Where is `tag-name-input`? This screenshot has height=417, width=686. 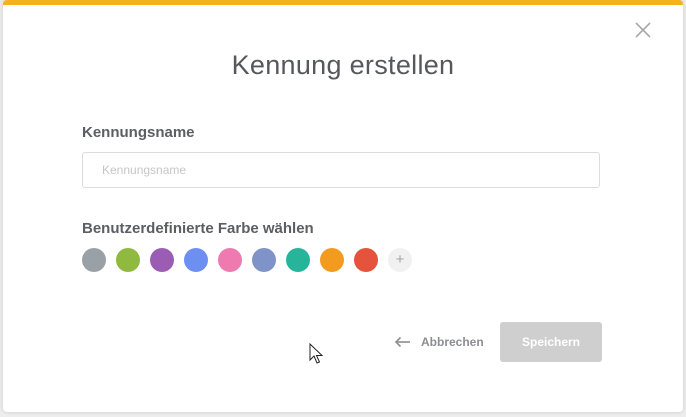 tag-name-input is located at coordinates (341, 170).